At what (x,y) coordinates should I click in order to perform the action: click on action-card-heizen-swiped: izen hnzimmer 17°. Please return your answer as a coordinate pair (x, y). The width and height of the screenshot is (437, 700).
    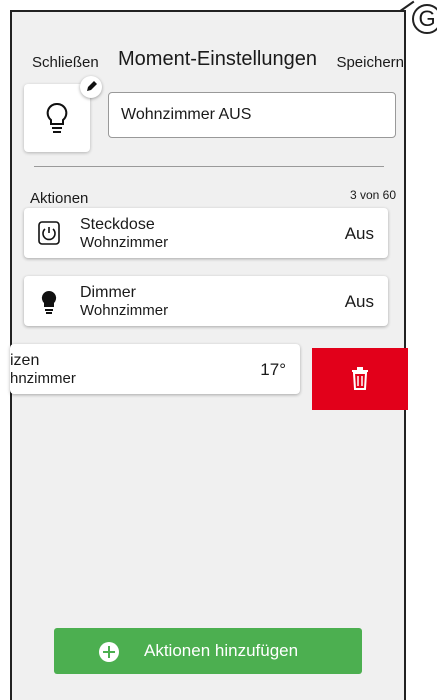
    Looking at the image, I should click on (155, 369).